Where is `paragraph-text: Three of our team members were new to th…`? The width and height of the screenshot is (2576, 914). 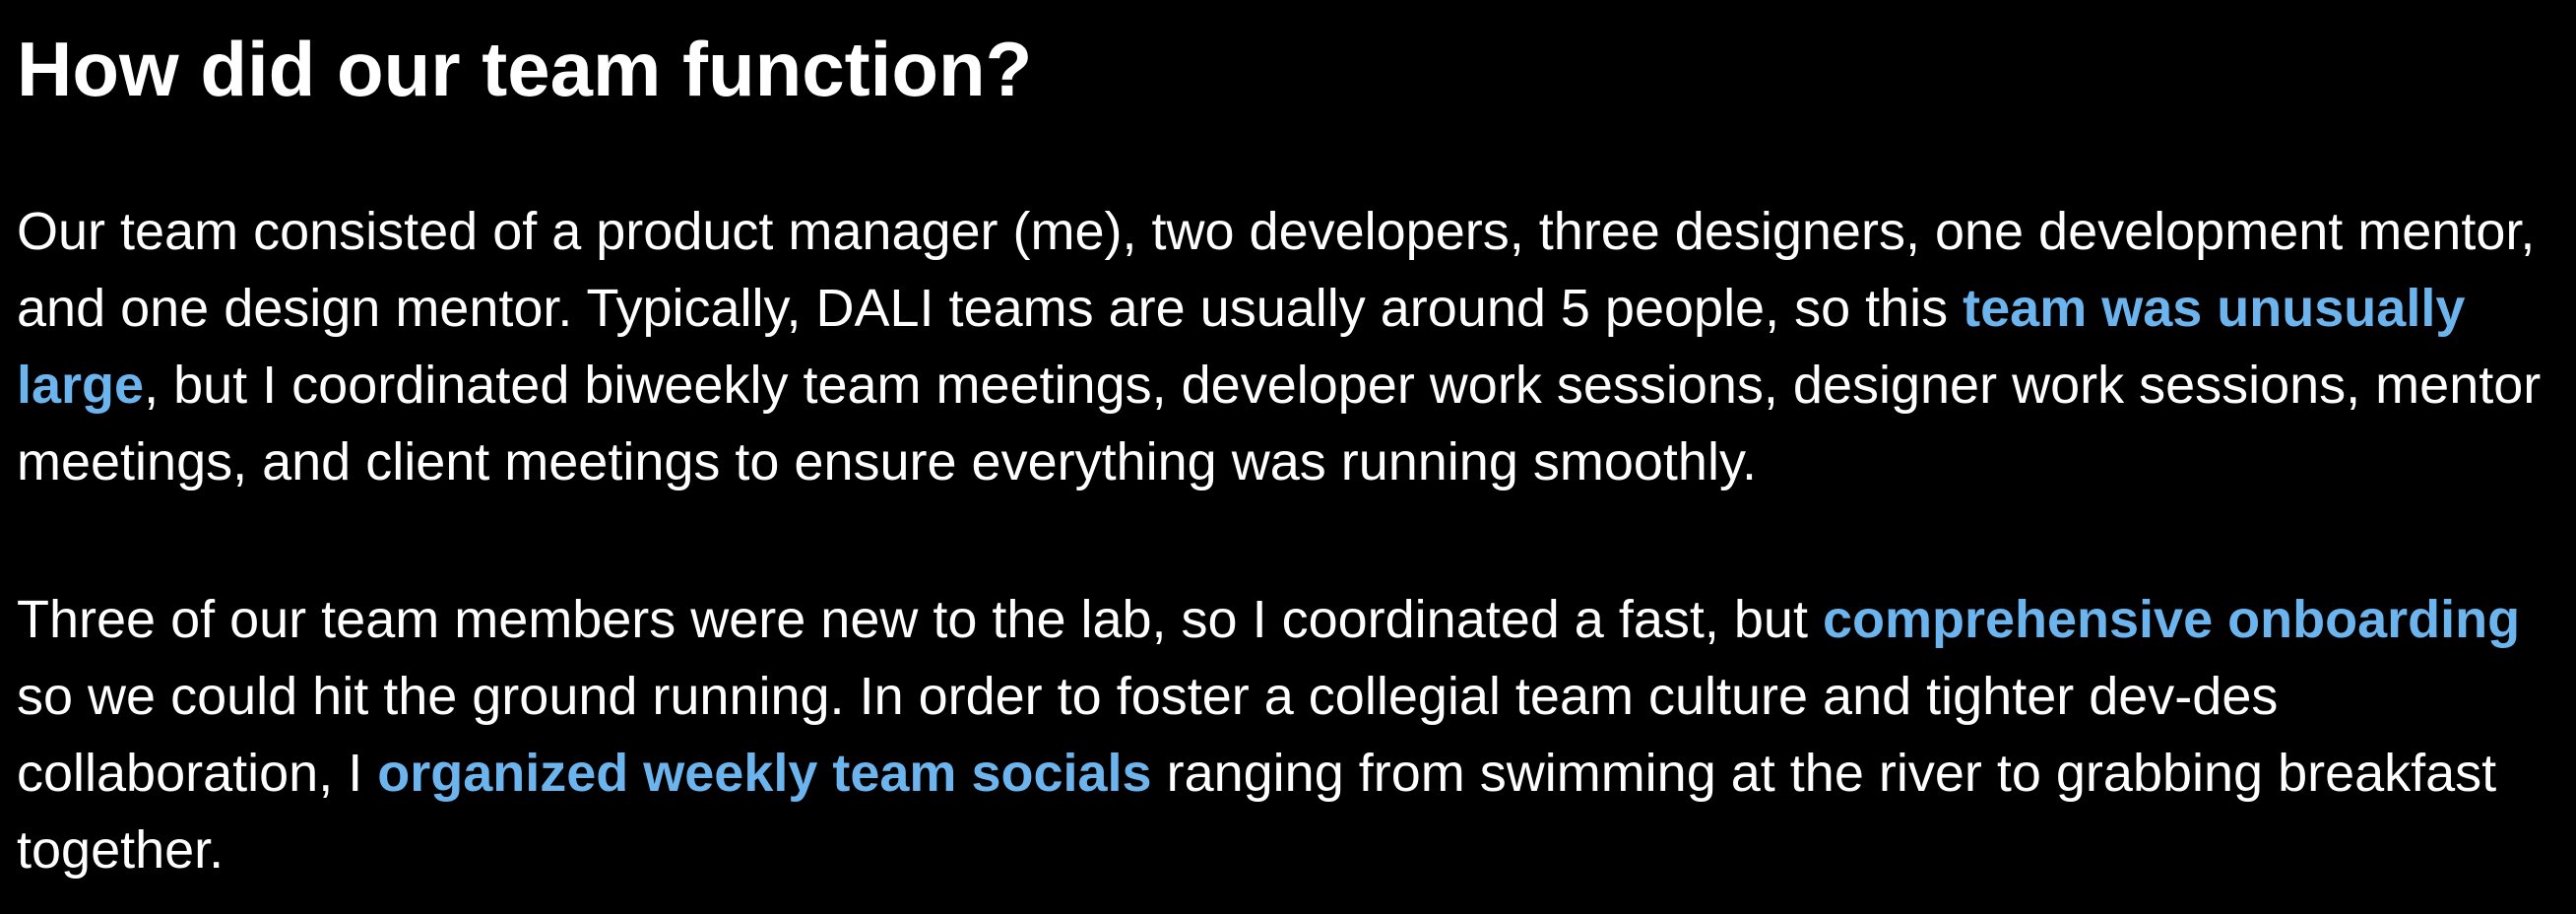 paragraph-text: Three of our team members were new to th… is located at coordinates (920, 619).